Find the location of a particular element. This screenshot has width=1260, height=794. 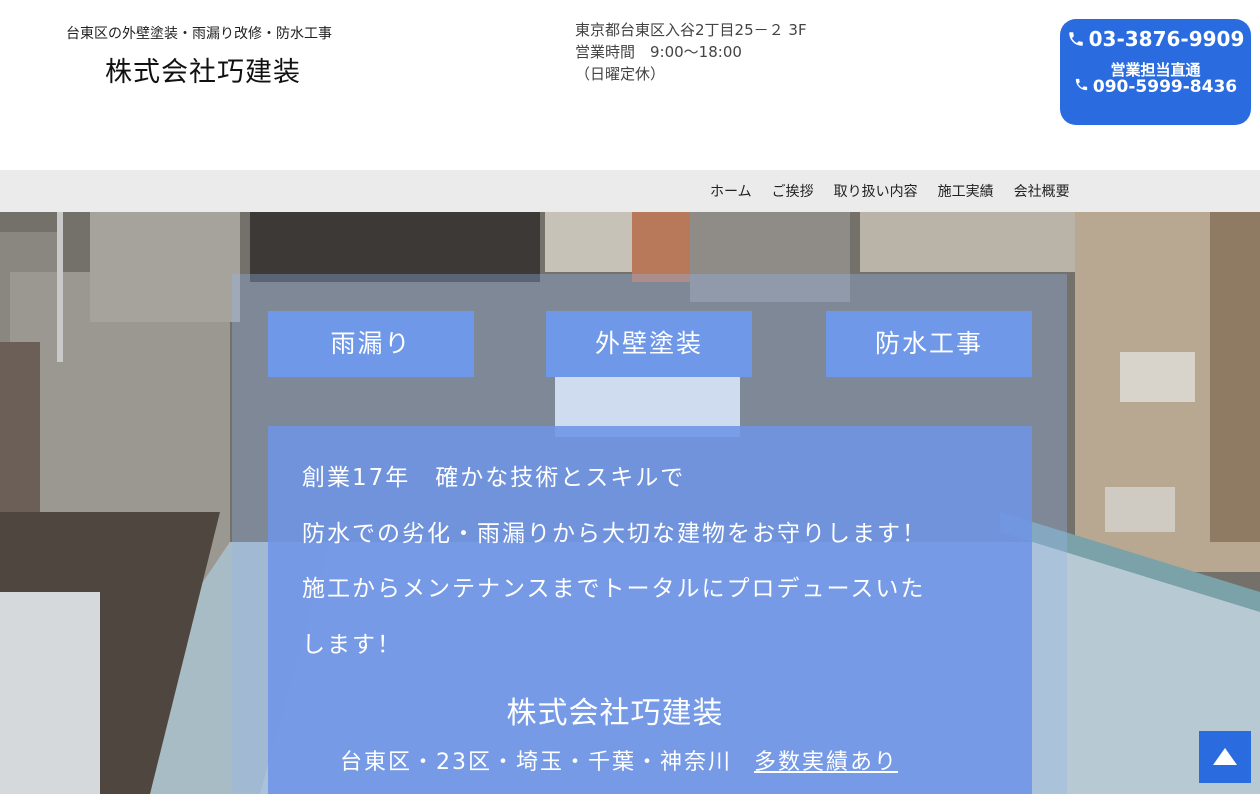

service-button-exterior-painting: 外壁塗装 is located at coordinates (649, 344).